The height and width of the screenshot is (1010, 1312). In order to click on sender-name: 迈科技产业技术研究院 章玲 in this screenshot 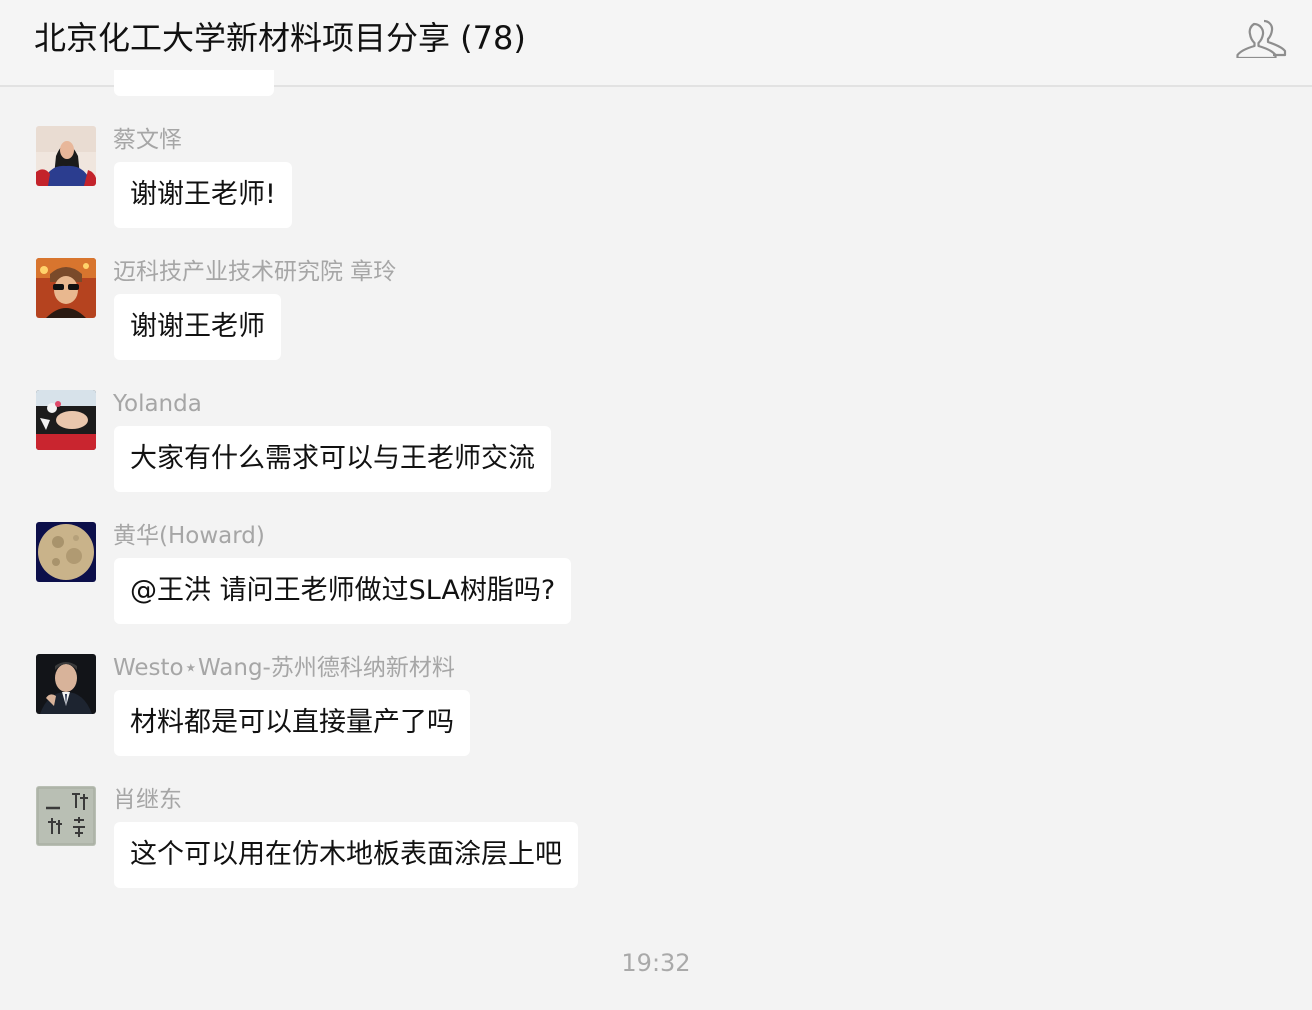, I will do `click(255, 272)`.